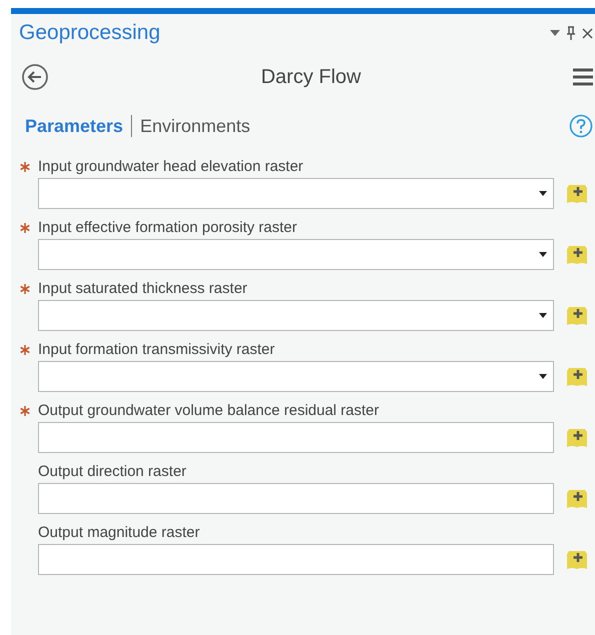 The height and width of the screenshot is (635, 595). I want to click on tab: Environments, so click(195, 126).